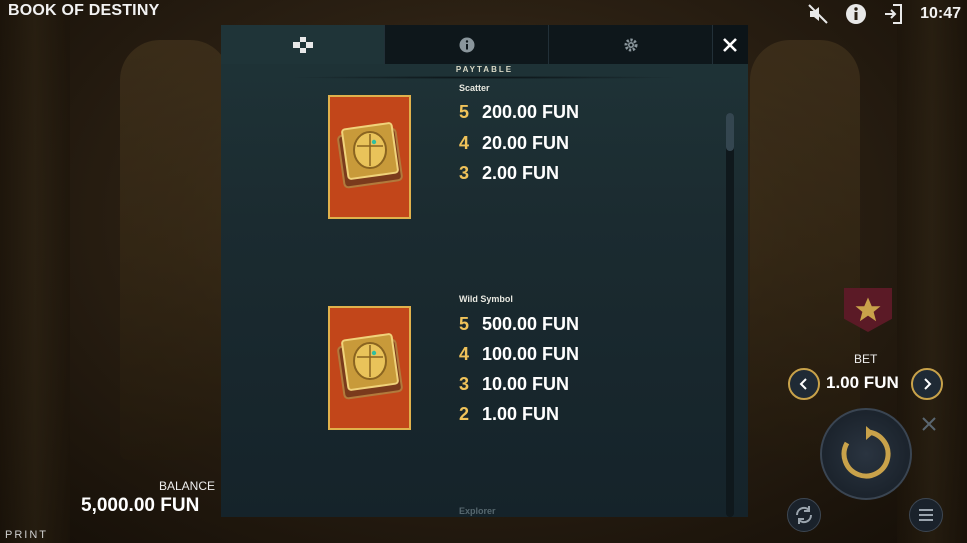  I want to click on hamburger-icon, so click(926, 515).